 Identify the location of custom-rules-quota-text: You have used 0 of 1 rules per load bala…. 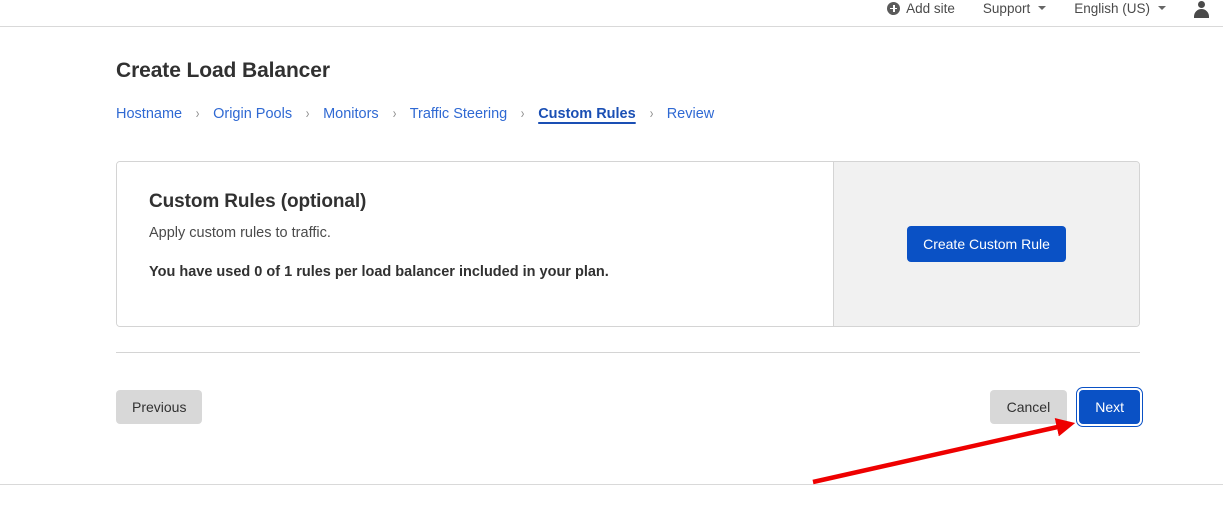
(379, 272).